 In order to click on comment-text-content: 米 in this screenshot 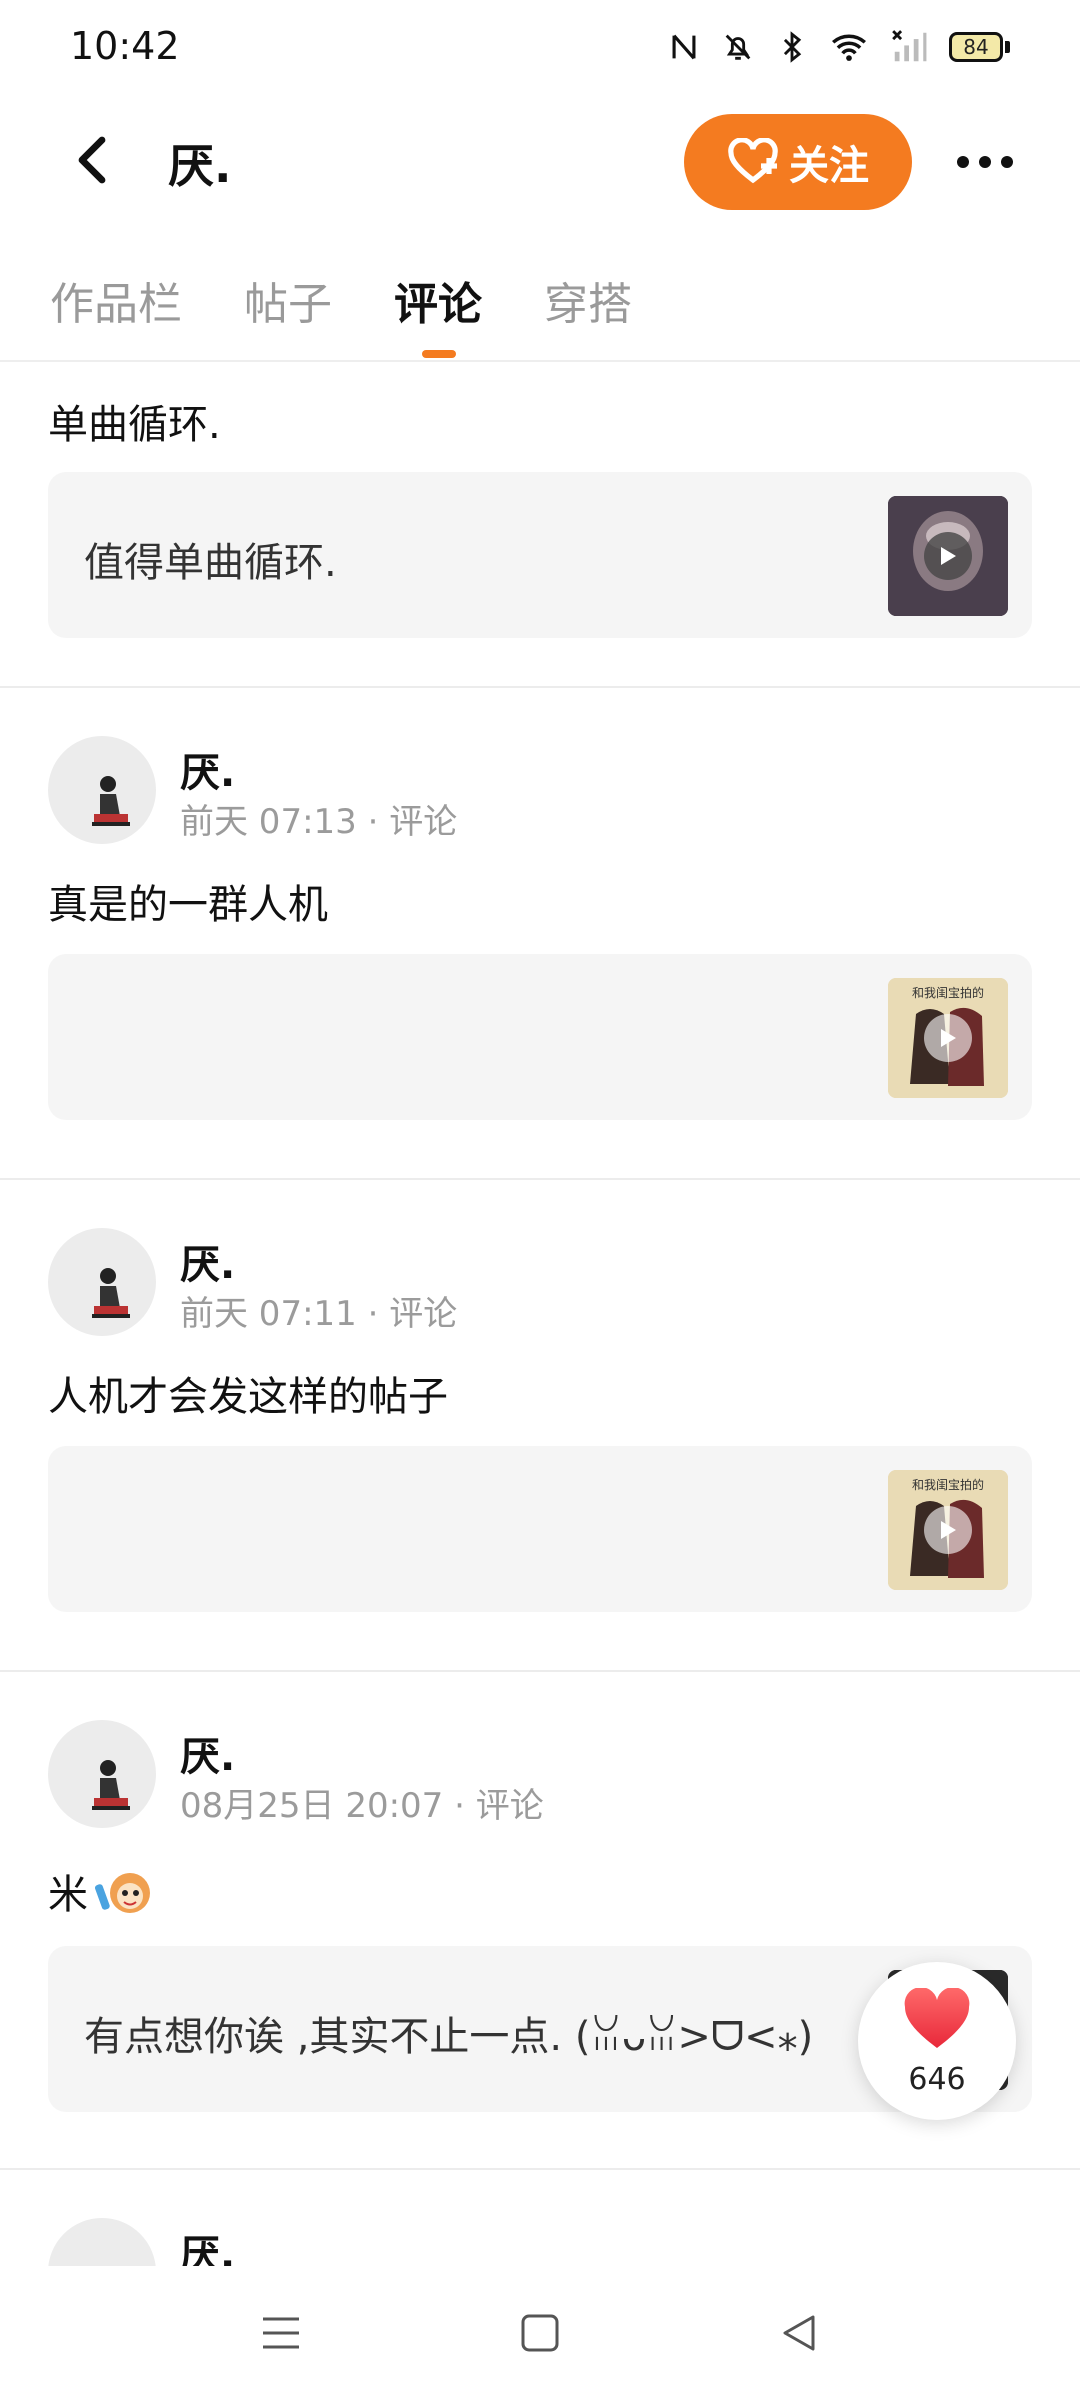, I will do `click(68, 1895)`.